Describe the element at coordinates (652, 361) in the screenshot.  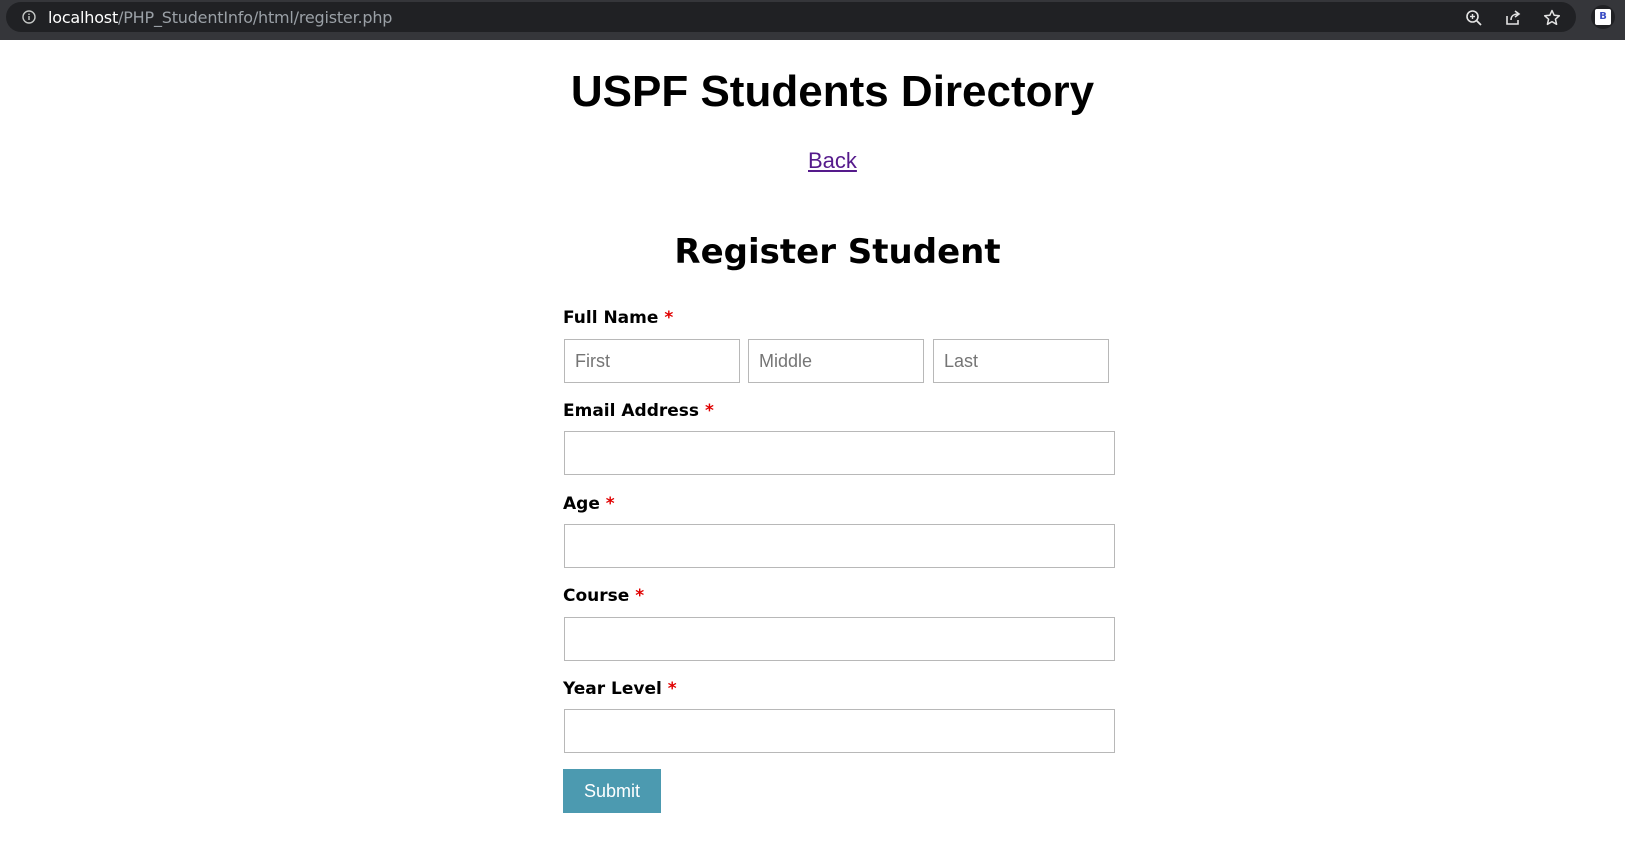
I see `first-name-input` at that location.